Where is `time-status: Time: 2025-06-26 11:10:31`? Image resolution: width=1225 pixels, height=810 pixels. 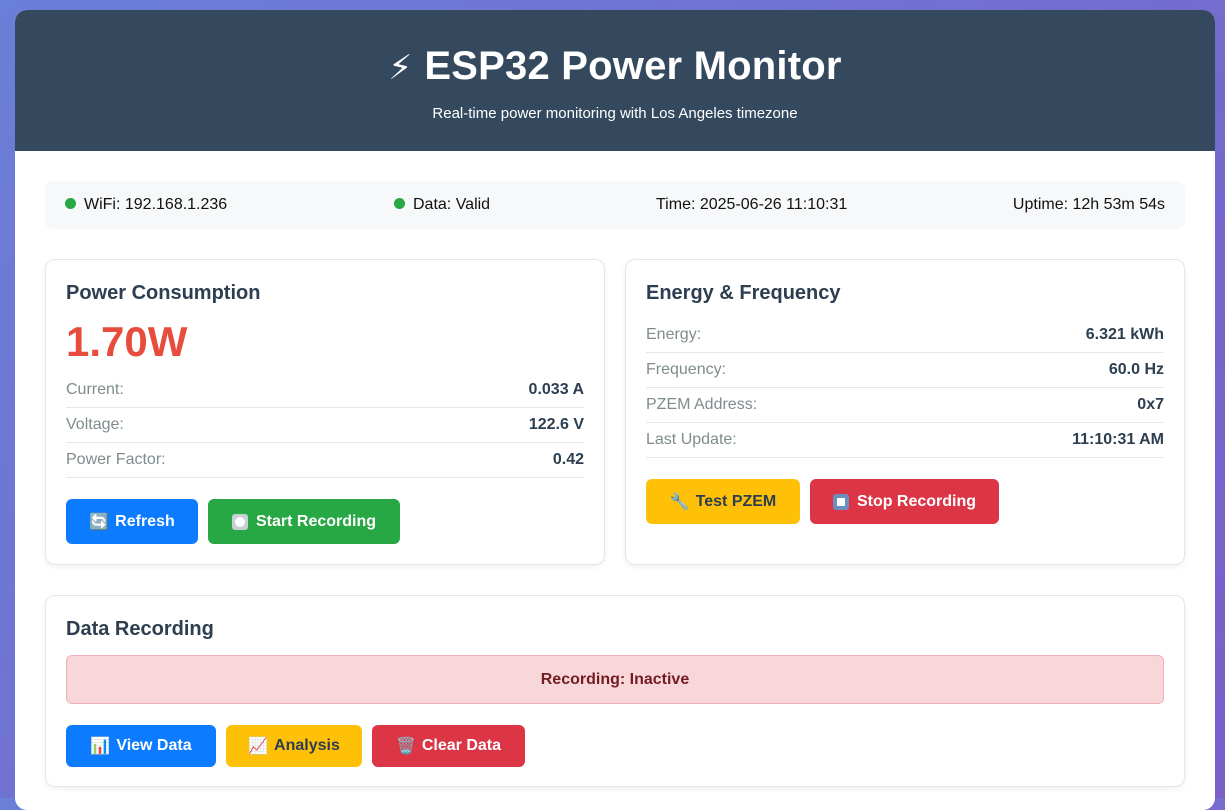 time-status: Time: 2025-06-26 11:10:31 is located at coordinates (752, 204).